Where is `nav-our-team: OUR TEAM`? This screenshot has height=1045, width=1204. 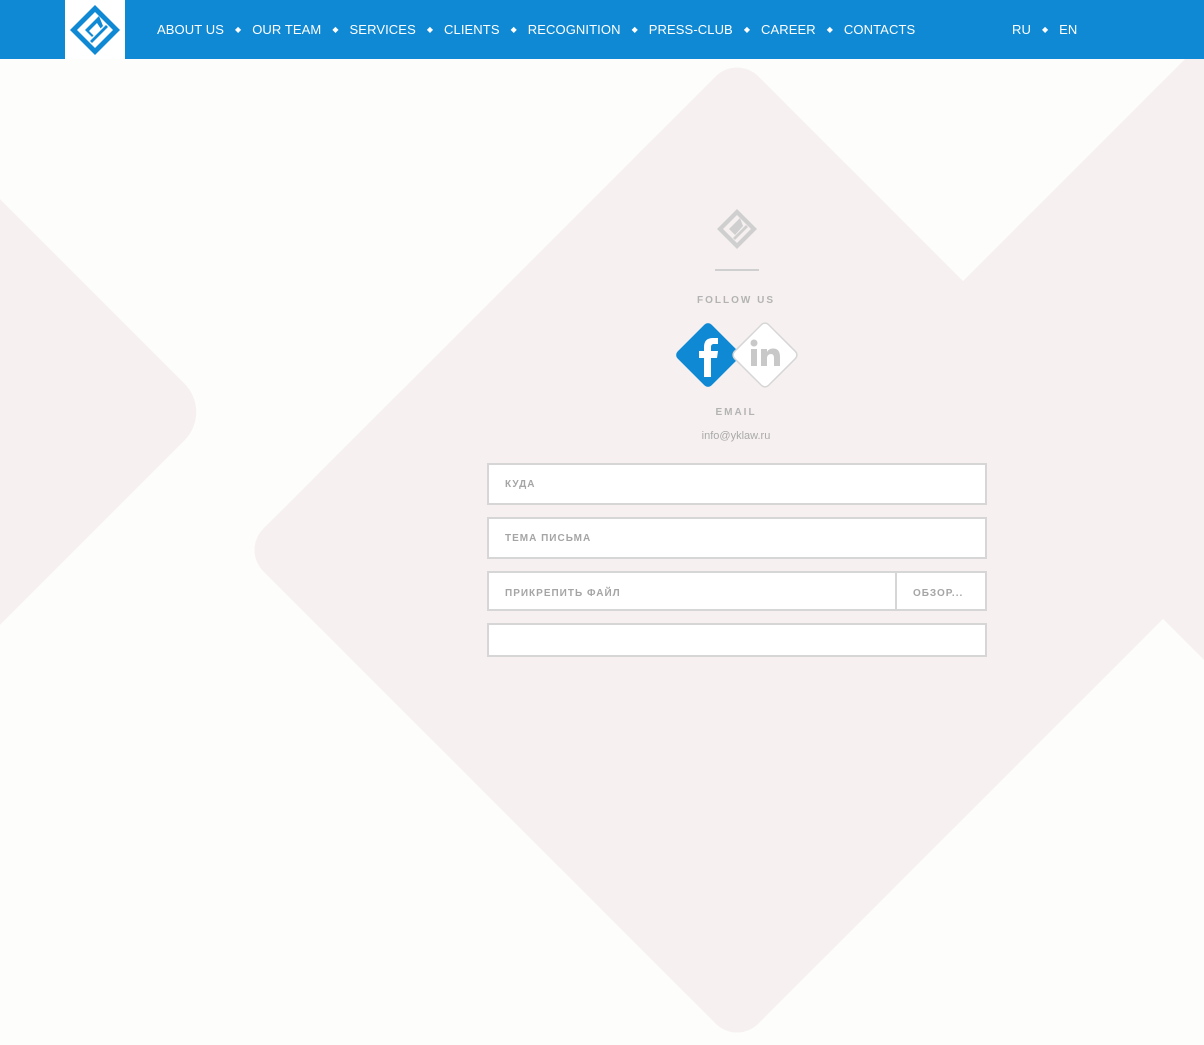 nav-our-team: OUR TEAM is located at coordinates (286, 29).